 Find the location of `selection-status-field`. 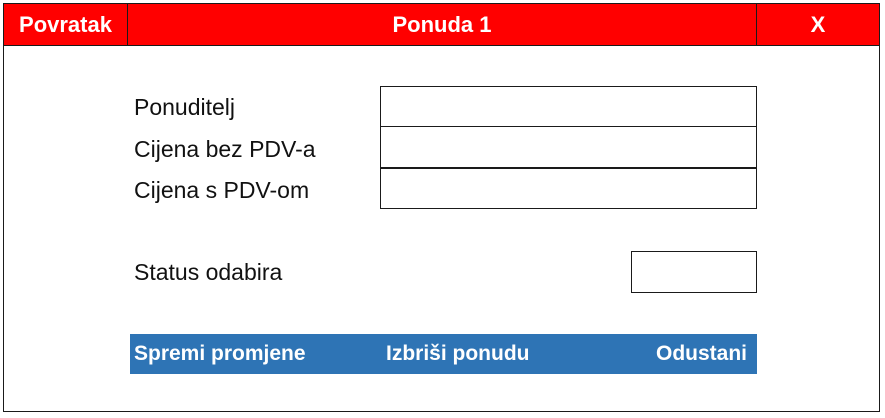

selection-status-field is located at coordinates (694, 272).